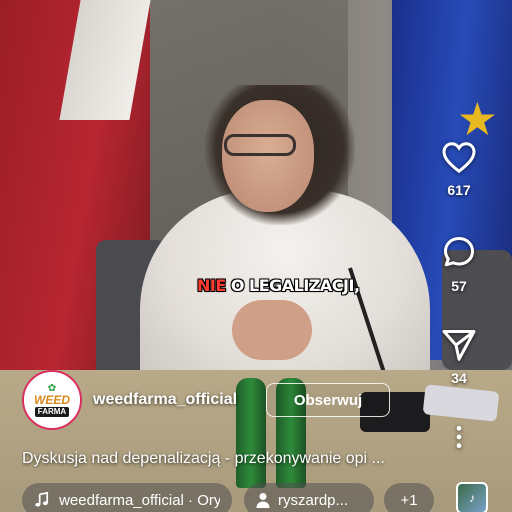 The image size is (512, 512). I want to click on account-avatar: ✿ WEED FARMA, so click(52, 400).